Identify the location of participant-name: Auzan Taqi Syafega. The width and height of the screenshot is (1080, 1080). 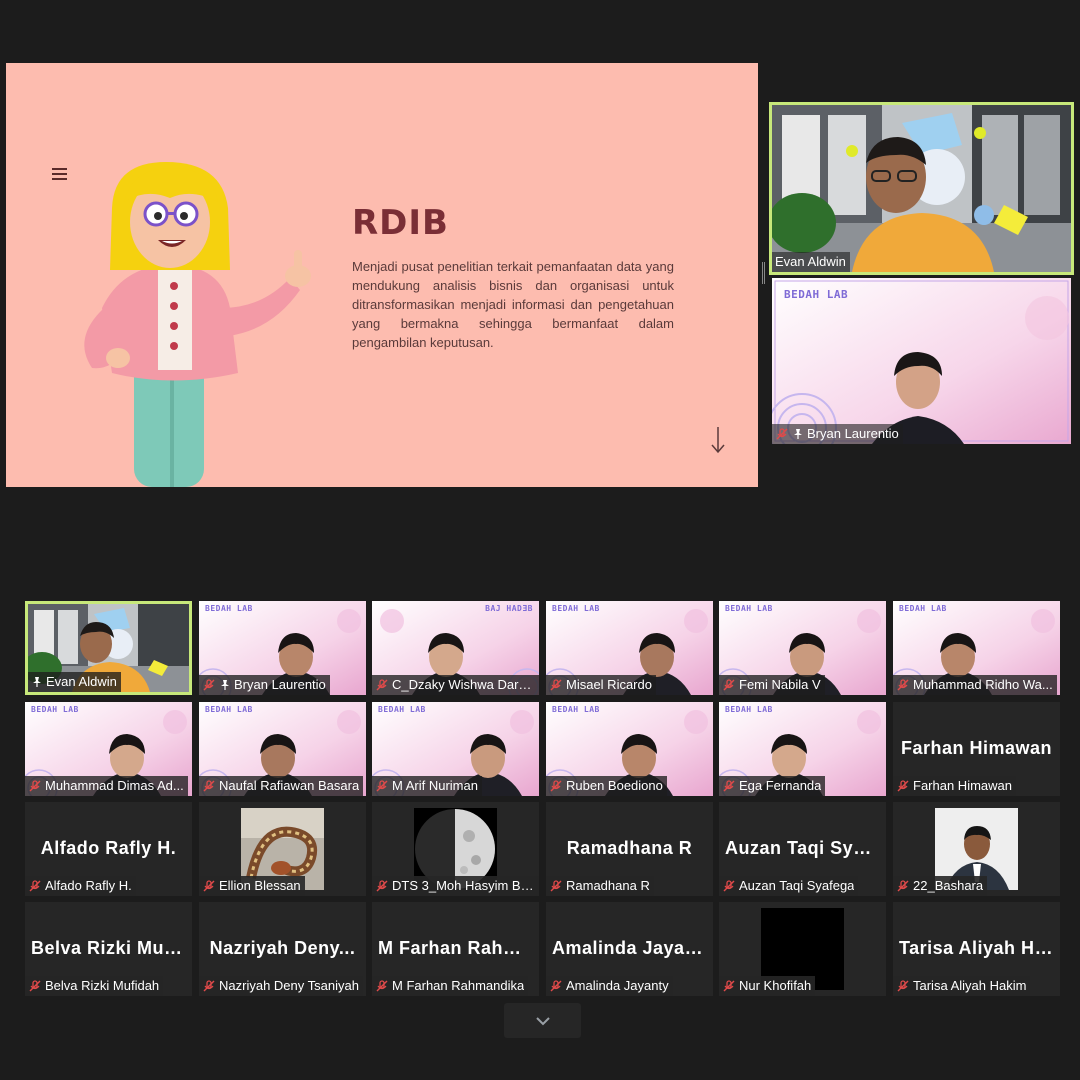
(797, 885).